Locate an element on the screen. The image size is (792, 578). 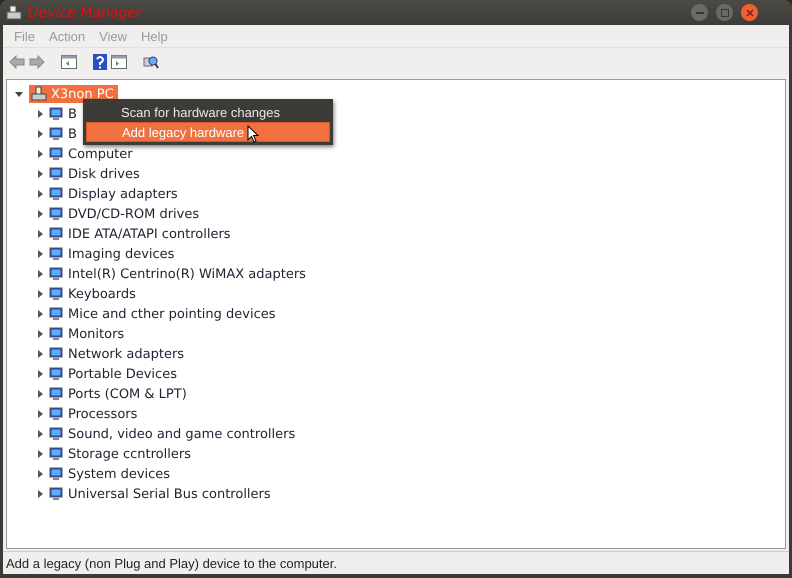
close-icon is located at coordinates (750, 12).